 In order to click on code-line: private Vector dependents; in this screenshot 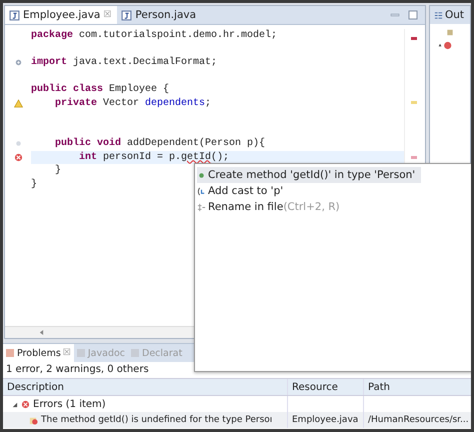, I will do `click(133, 103)`.